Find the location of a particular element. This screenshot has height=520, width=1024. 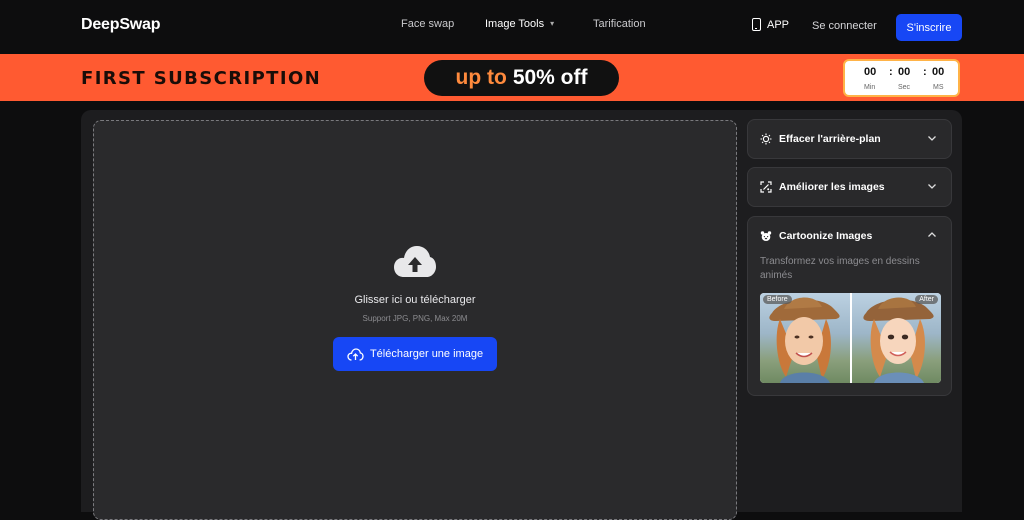

tool-remove-background: Effacer l'arrière-plan is located at coordinates (849, 139).